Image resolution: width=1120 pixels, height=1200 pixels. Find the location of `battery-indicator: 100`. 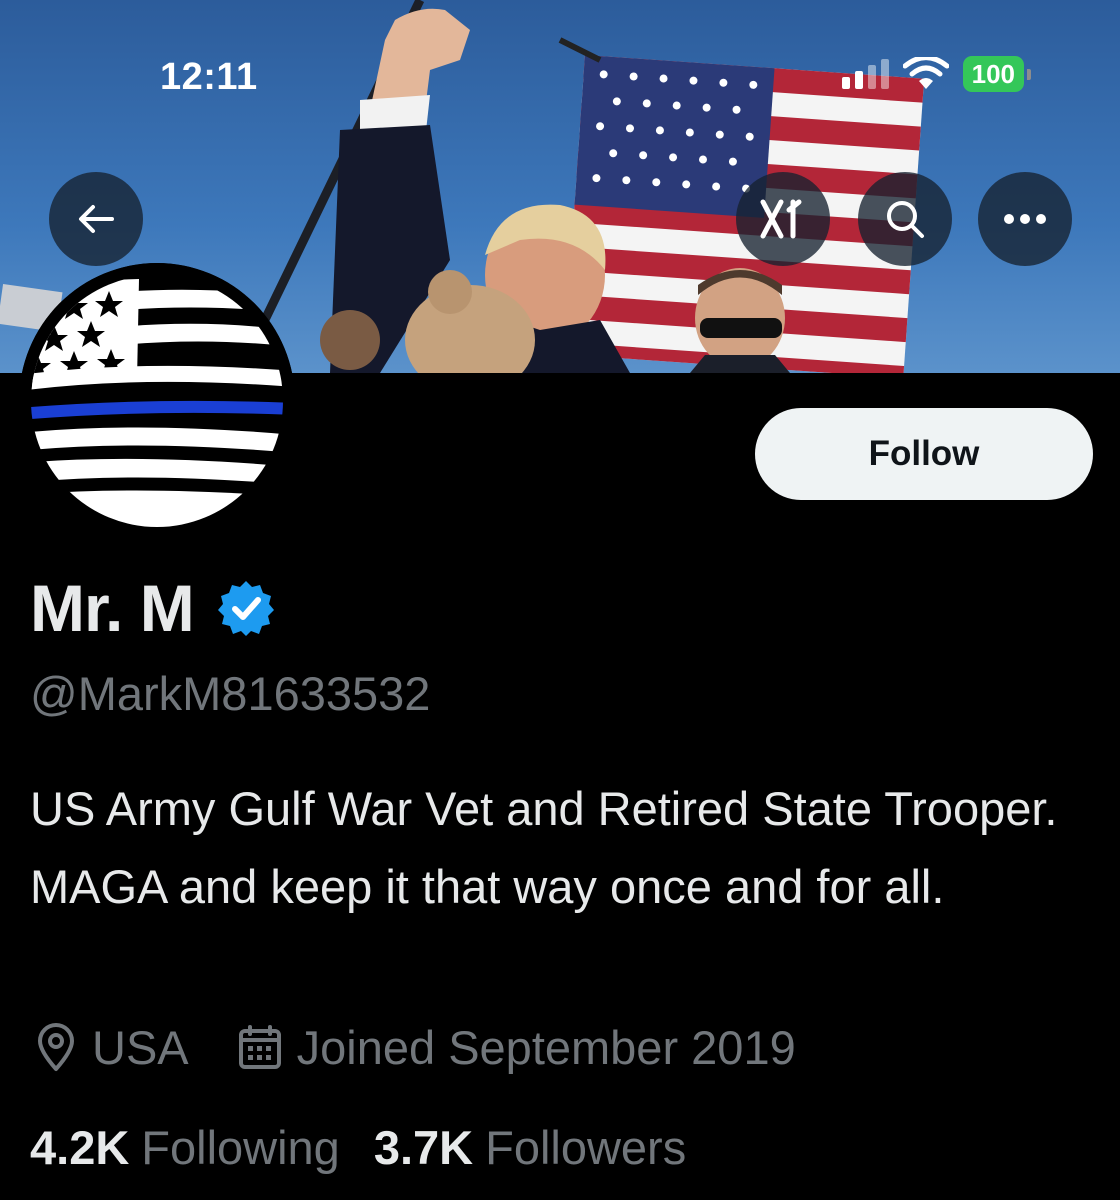

battery-indicator: 100 is located at coordinates (997, 74).